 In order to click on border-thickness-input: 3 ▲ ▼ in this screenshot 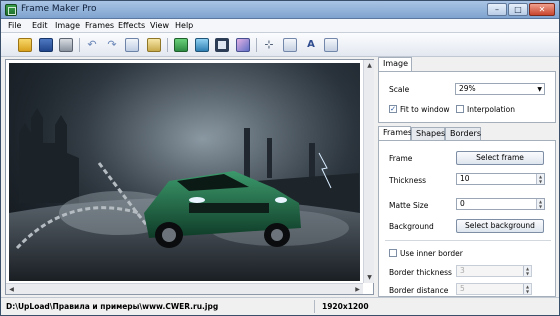, I will do `click(494, 271)`.